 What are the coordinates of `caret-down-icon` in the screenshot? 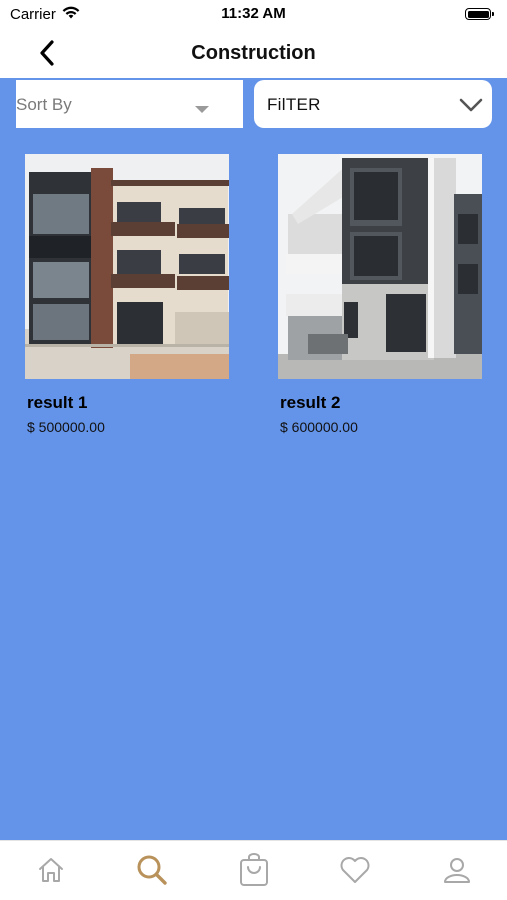 It's located at (202, 109).